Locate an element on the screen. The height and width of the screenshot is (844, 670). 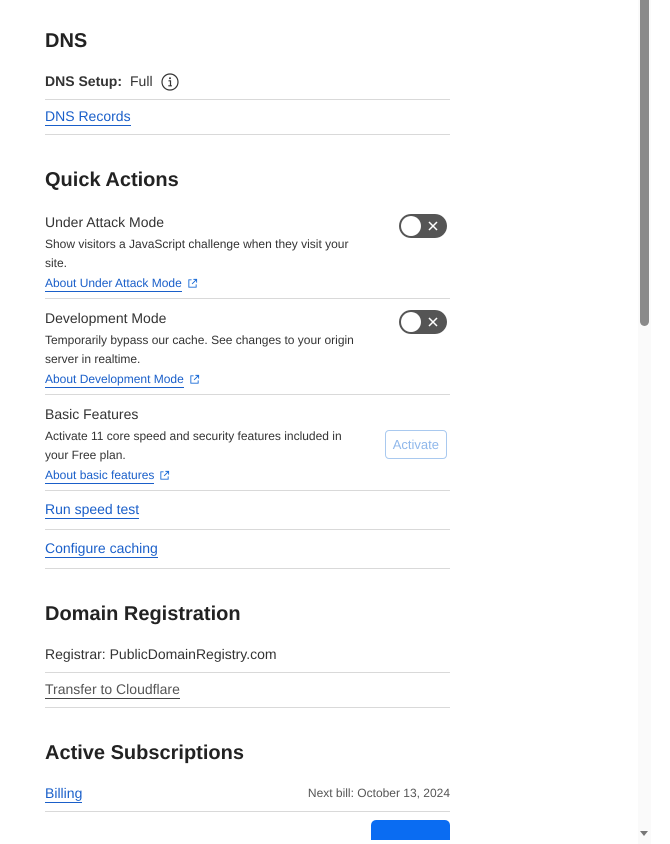
section-heading: Quick Actions is located at coordinates (112, 180).